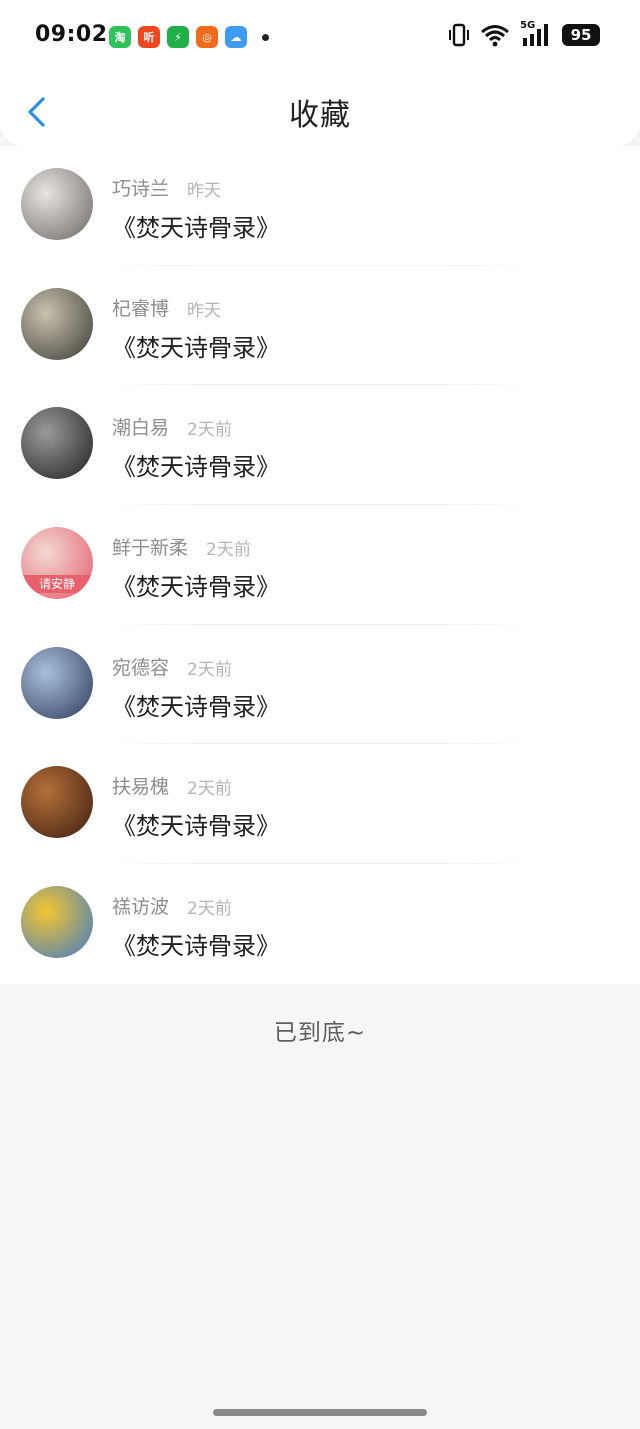 The width and height of the screenshot is (640, 1429). Describe the element at coordinates (459, 35) in the screenshot. I see `vibrate-icon` at that location.